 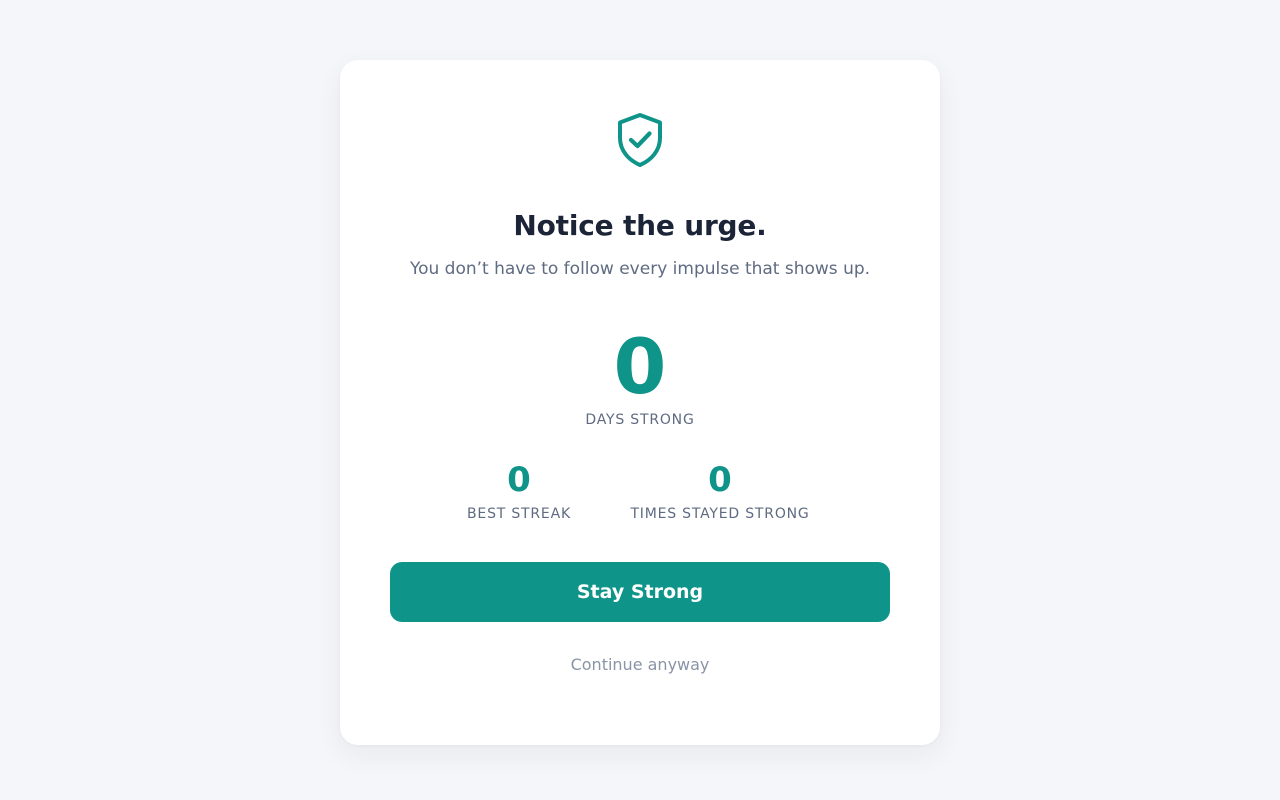 What do you see at coordinates (720, 514) in the screenshot?
I see `times-stayed-strong-label: TIMES STAYED STRONG` at bounding box center [720, 514].